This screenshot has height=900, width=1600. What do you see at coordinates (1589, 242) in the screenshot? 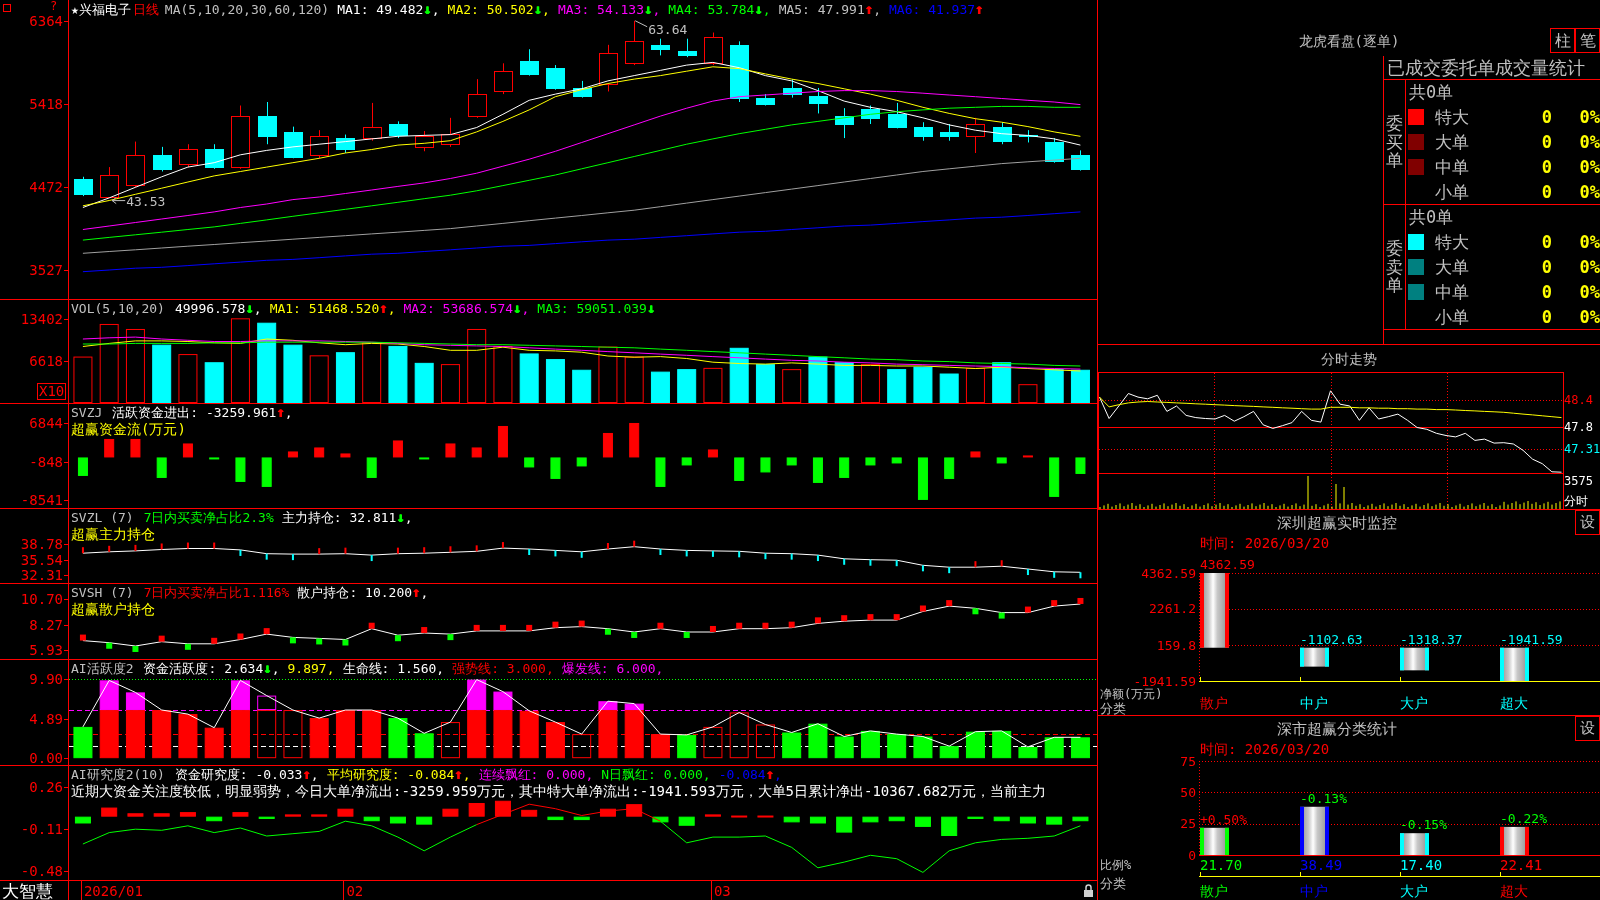
I see `order-share: 0%` at bounding box center [1589, 242].